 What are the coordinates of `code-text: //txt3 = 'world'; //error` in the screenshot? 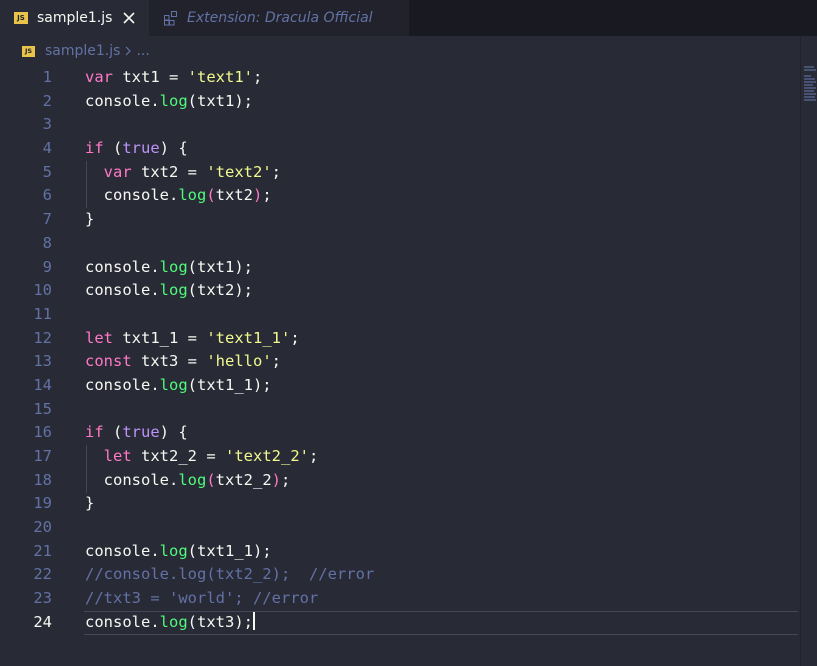 It's located at (201, 599).